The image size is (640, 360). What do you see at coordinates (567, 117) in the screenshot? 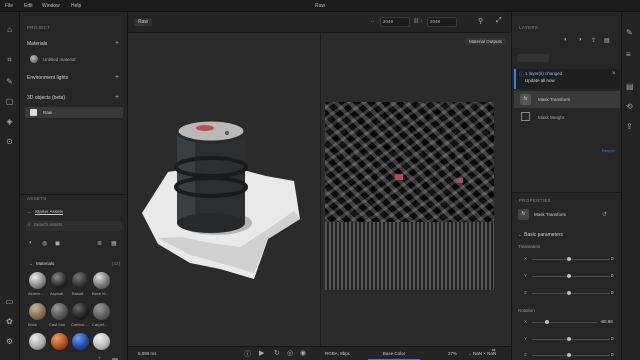
I see `layer-row: Mask Weight` at bounding box center [567, 117].